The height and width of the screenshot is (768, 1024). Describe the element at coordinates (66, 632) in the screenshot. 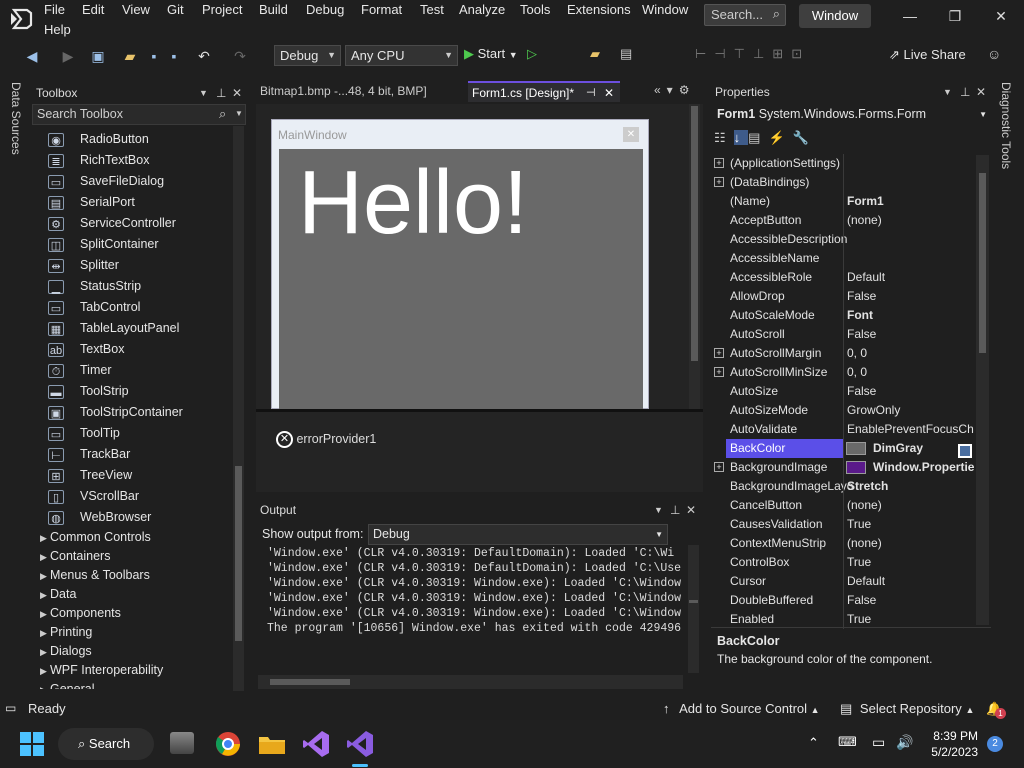

I see `toolbox-group: ▶ Printing` at that location.